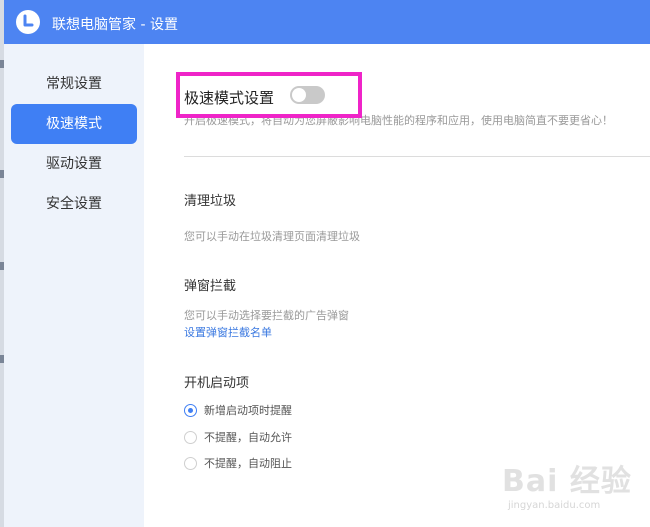 The width and height of the screenshot is (650, 527). What do you see at coordinates (217, 383) in the screenshot?
I see `startup-title: 开机启动项` at bounding box center [217, 383].